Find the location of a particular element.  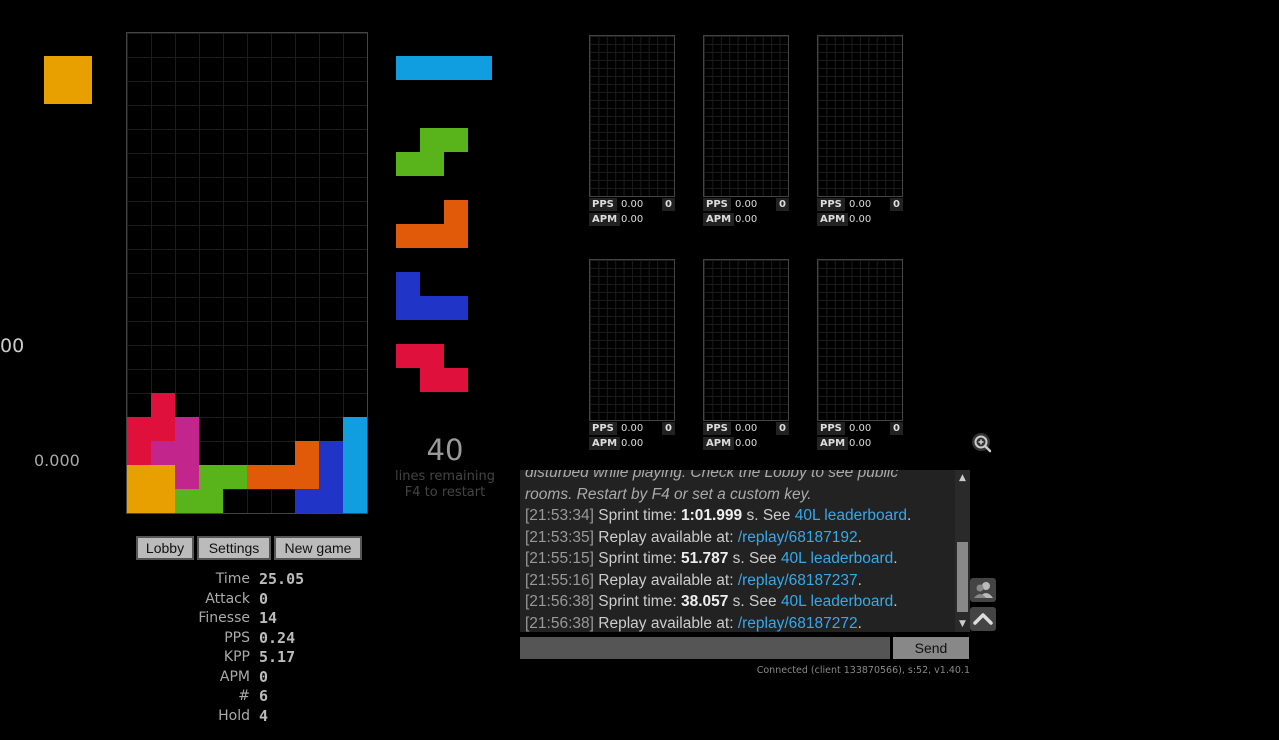

users-icon is located at coordinates (983, 590).